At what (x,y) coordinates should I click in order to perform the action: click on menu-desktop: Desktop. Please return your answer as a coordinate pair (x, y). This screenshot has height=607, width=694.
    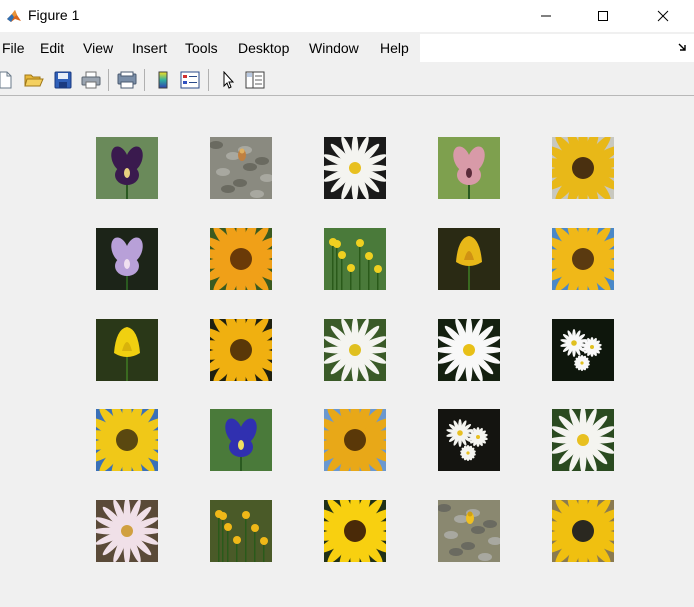
    Looking at the image, I should click on (263, 48).